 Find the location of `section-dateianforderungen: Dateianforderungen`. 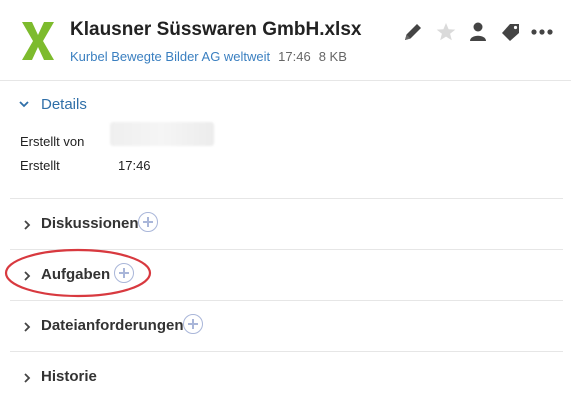

section-dateianforderungen: Dateianforderungen is located at coordinates (286, 325).